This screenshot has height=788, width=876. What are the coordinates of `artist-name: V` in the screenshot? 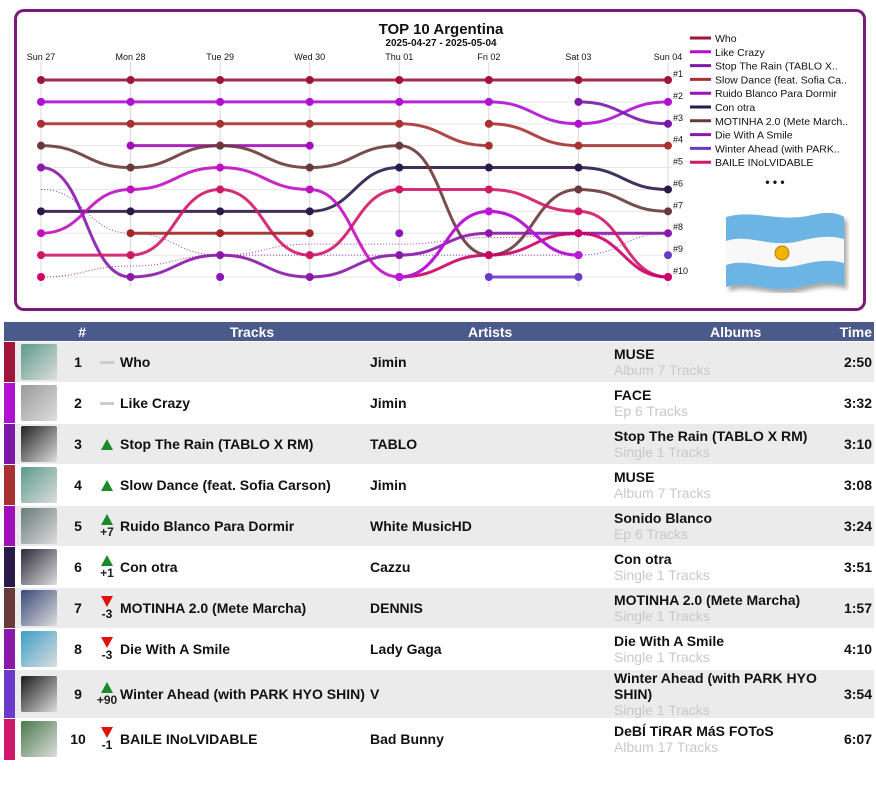 It's located at (492, 694).